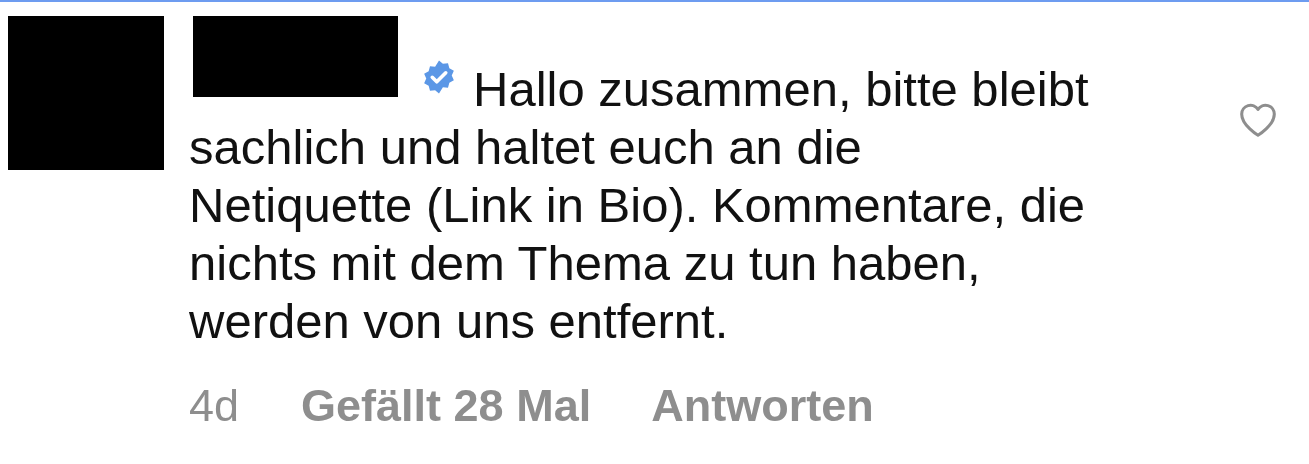 The height and width of the screenshot is (464, 1309). I want to click on comment-age: 4d, so click(214, 406).